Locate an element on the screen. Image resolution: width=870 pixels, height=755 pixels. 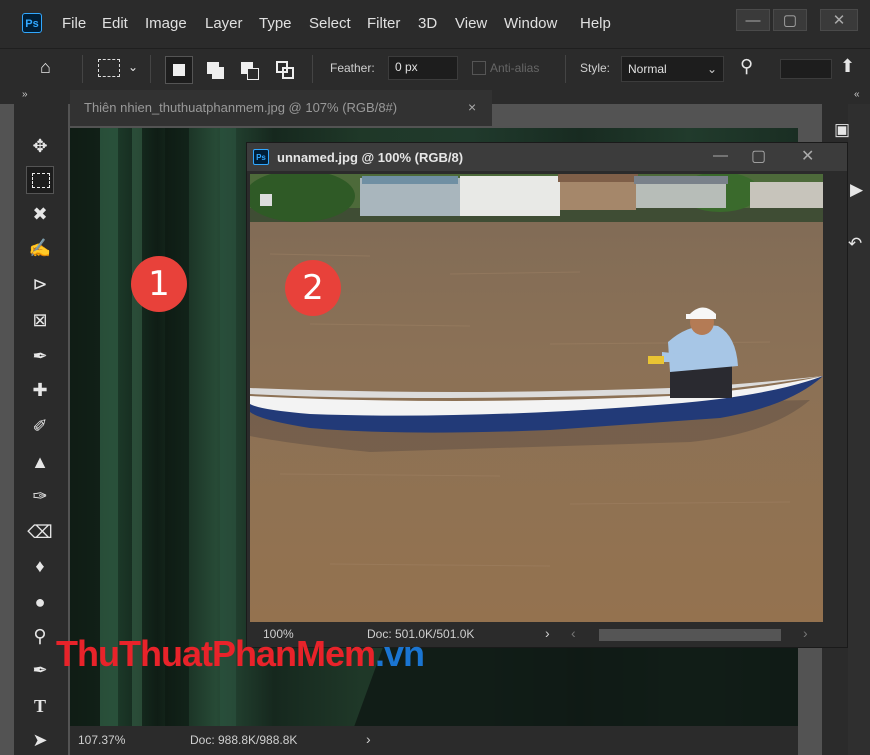
watermark-logo: ThuThuatPhanMem.vn is located at coordinates (240, 654).